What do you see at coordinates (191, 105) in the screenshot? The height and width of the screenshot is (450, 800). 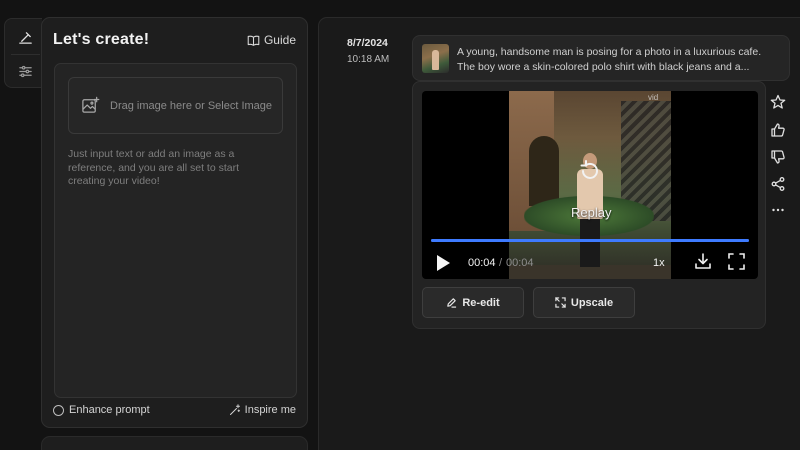 I see `upload-label: Drag image here or Select Image` at bounding box center [191, 105].